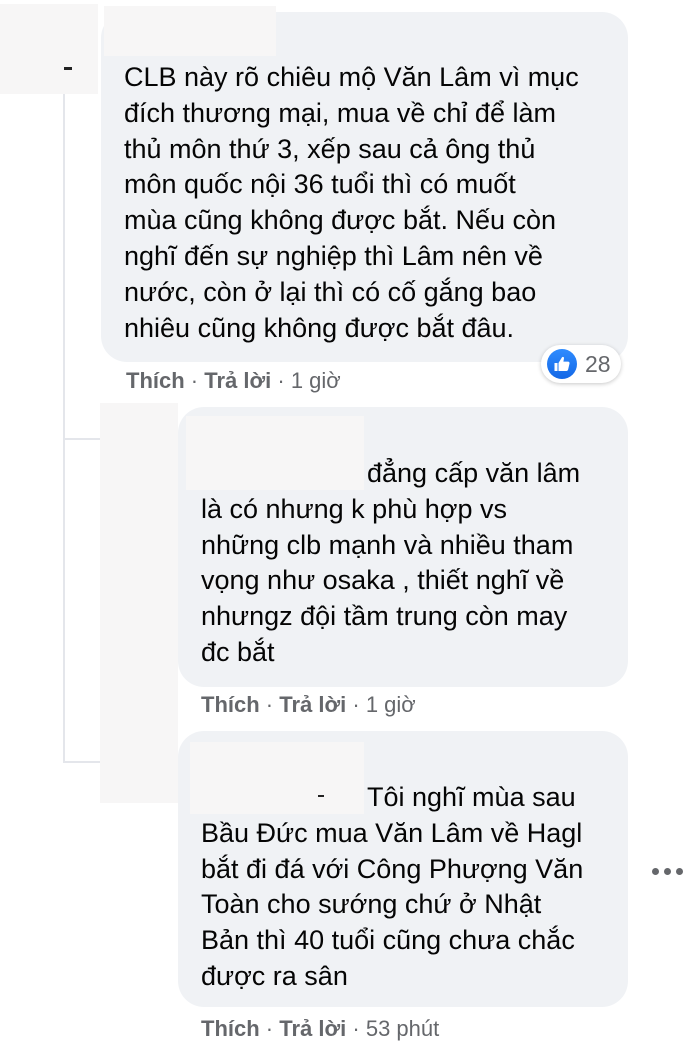 This screenshot has height=1046, width=690. I want to click on avatar-mark, so click(68, 68).